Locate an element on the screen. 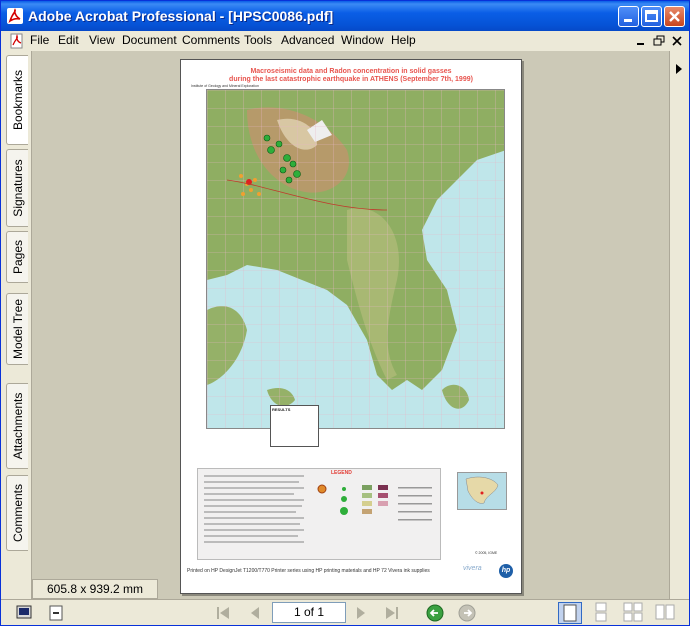  expand-arrow-icon is located at coordinates (679, 69).